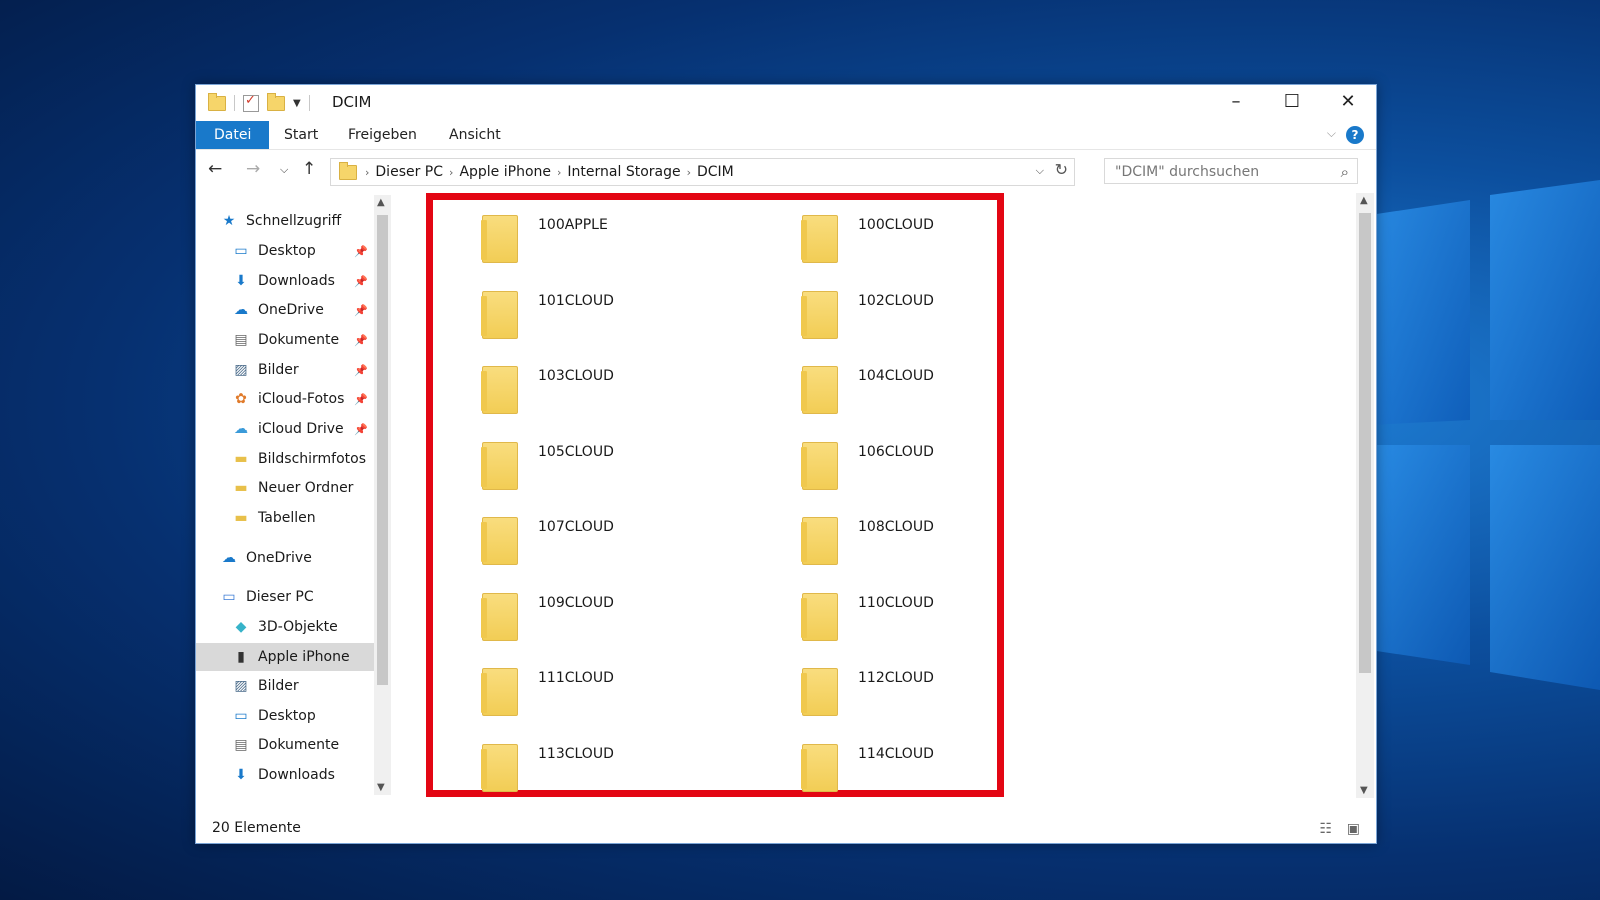  I want to click on folder-item: 109CLOUD, so click(611, 613).